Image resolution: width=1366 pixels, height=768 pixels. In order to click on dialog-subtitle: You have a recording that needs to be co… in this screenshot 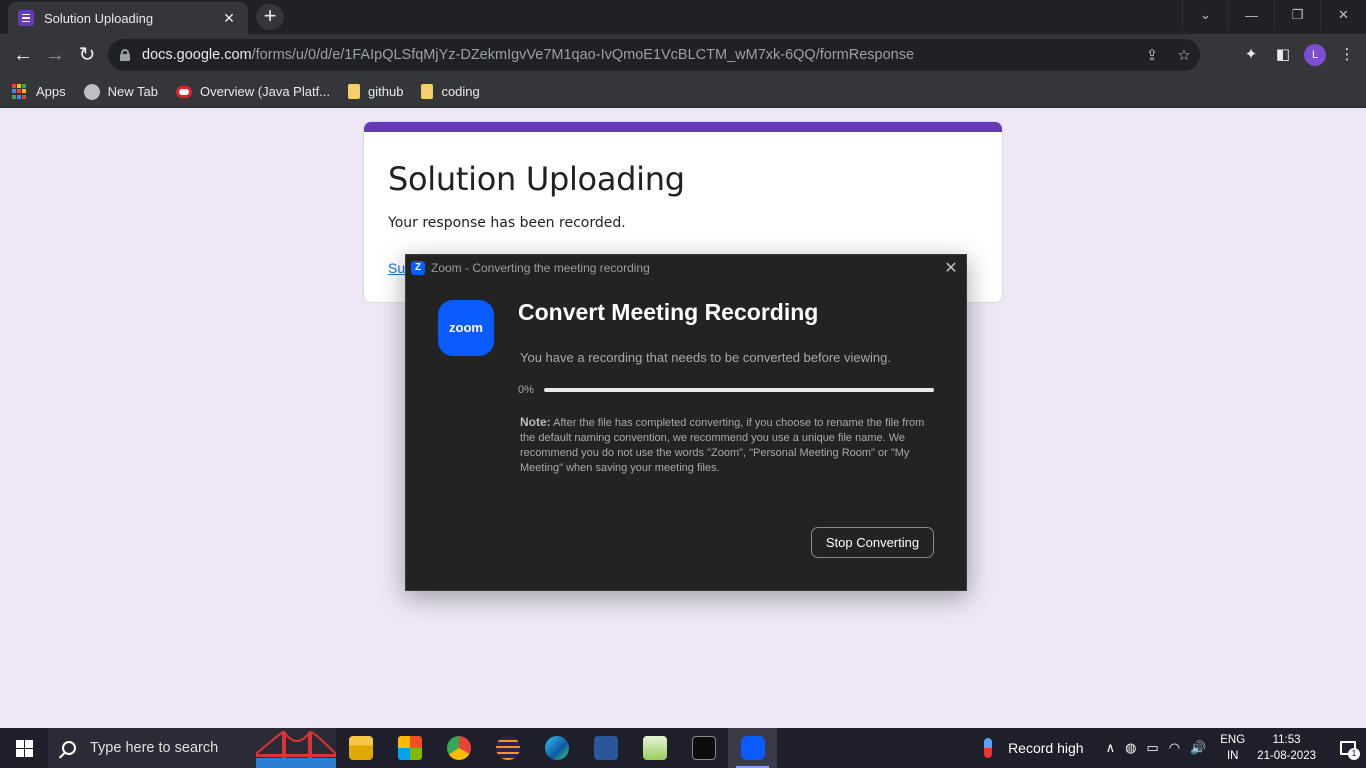, I will do `click(705, 357)`.